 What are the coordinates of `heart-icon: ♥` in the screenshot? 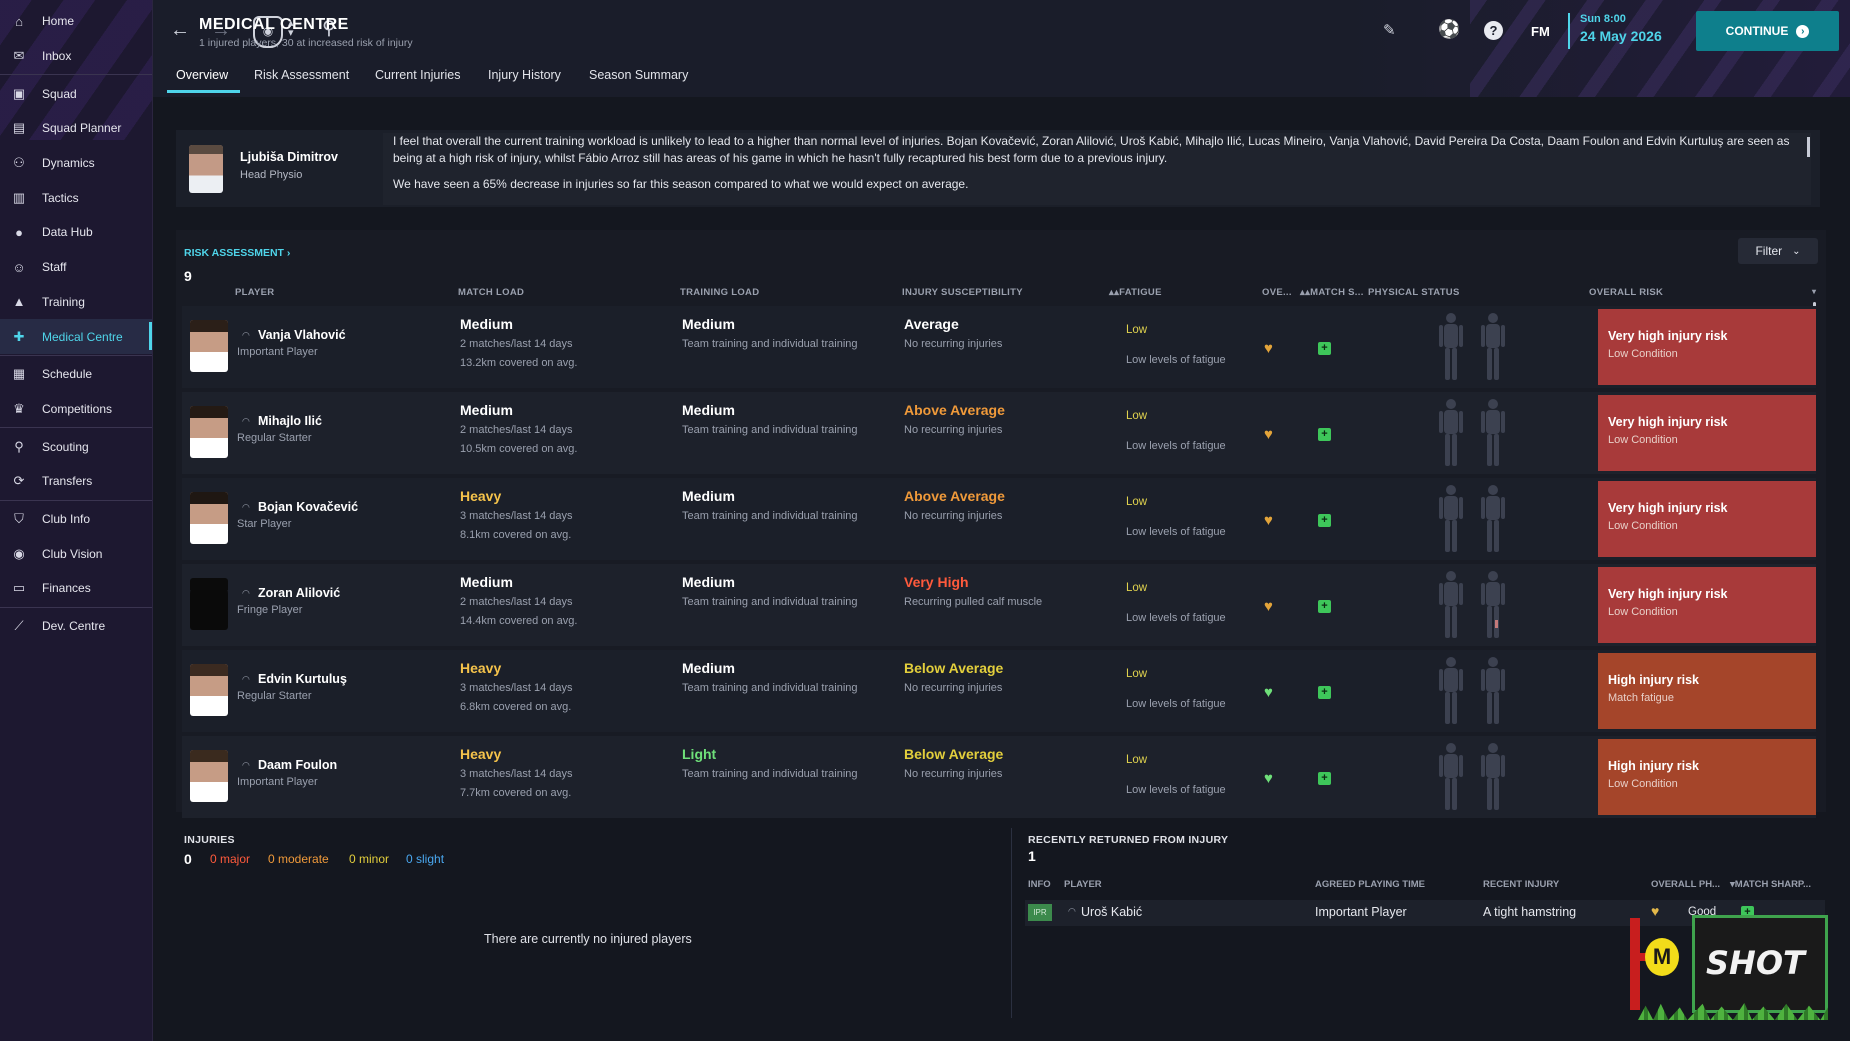 It's located at (1268, 348).